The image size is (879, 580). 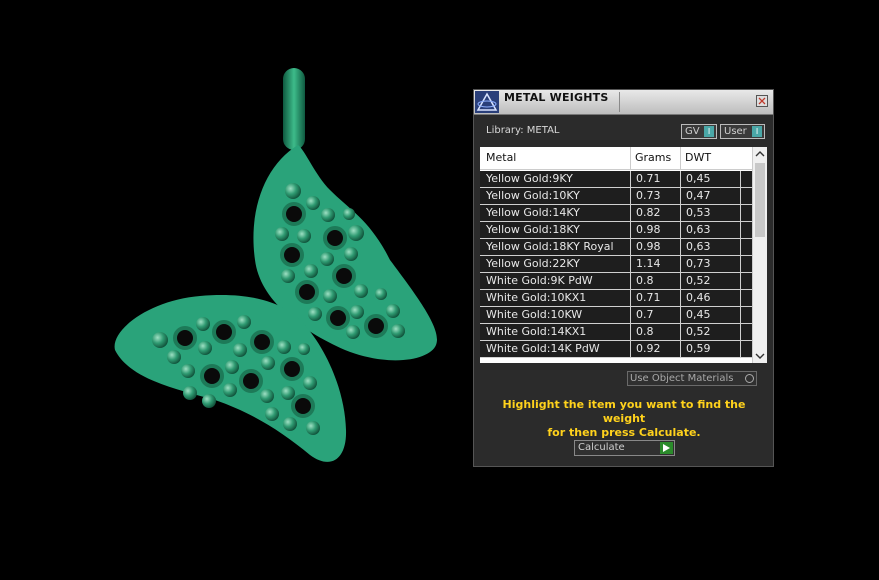 What do you see at coordinates (760, 154) in the screenshot?
I see `scroll-up-arrow-icon` at bounding box center [760, 154].